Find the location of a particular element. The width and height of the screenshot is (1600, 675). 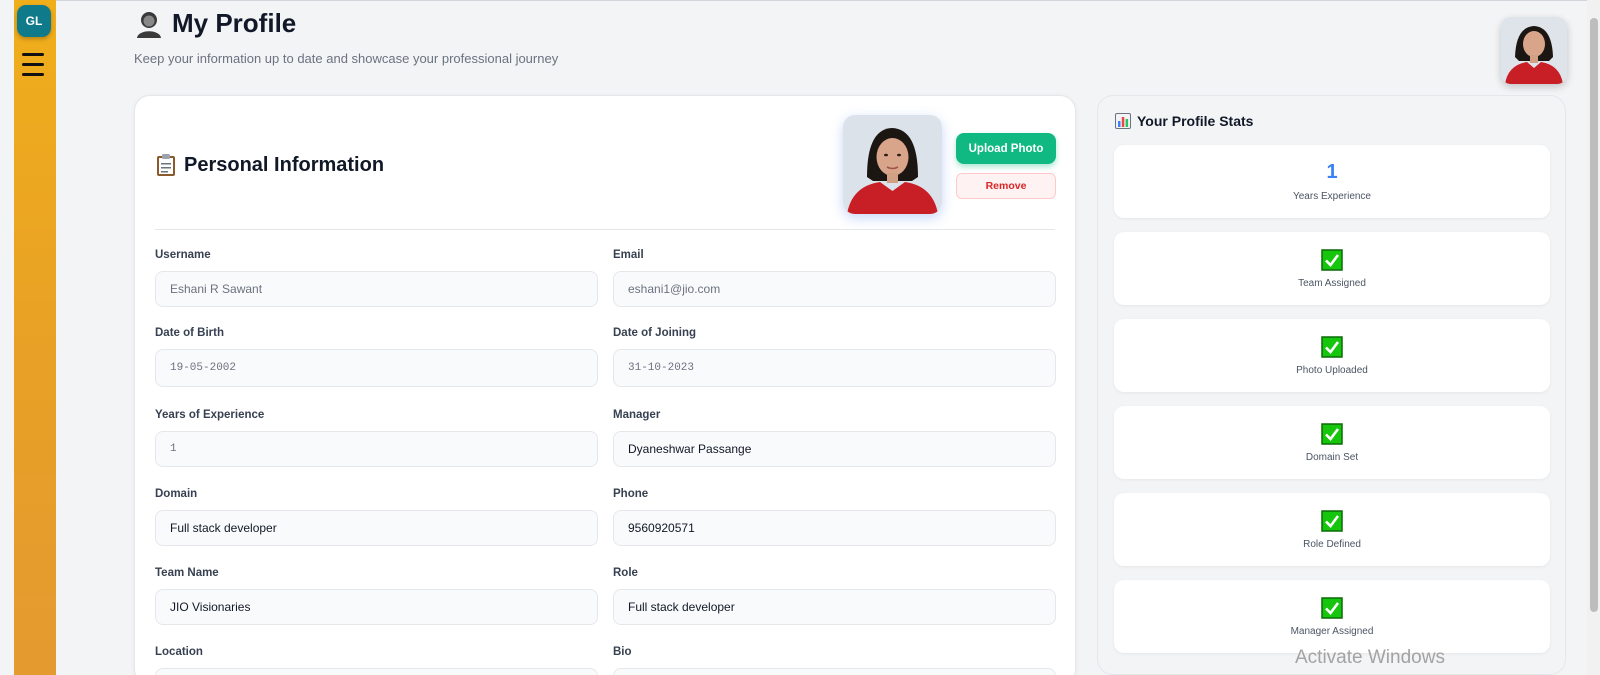

domain-field is located at coordinates (376, 528).